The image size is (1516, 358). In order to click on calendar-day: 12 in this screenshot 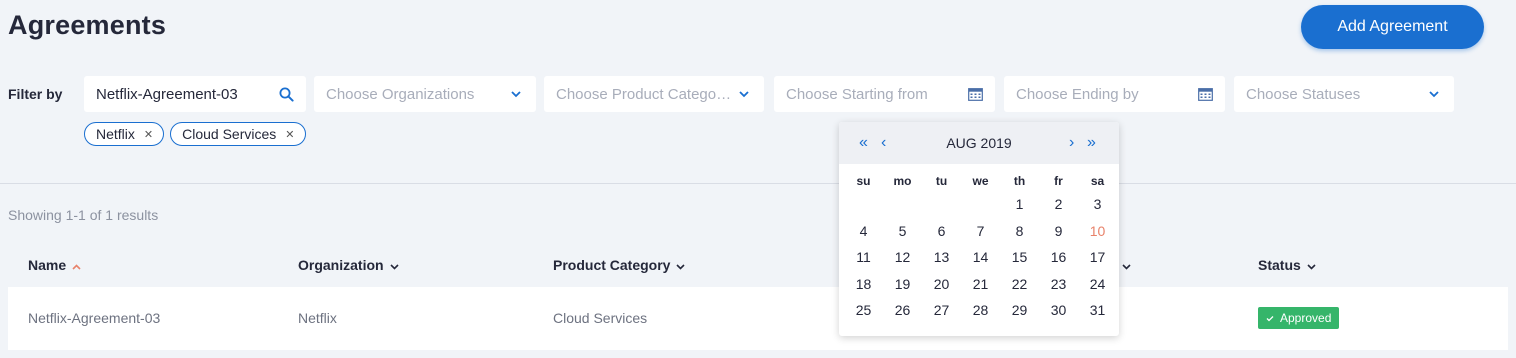, I will do `click(902, 257)`.